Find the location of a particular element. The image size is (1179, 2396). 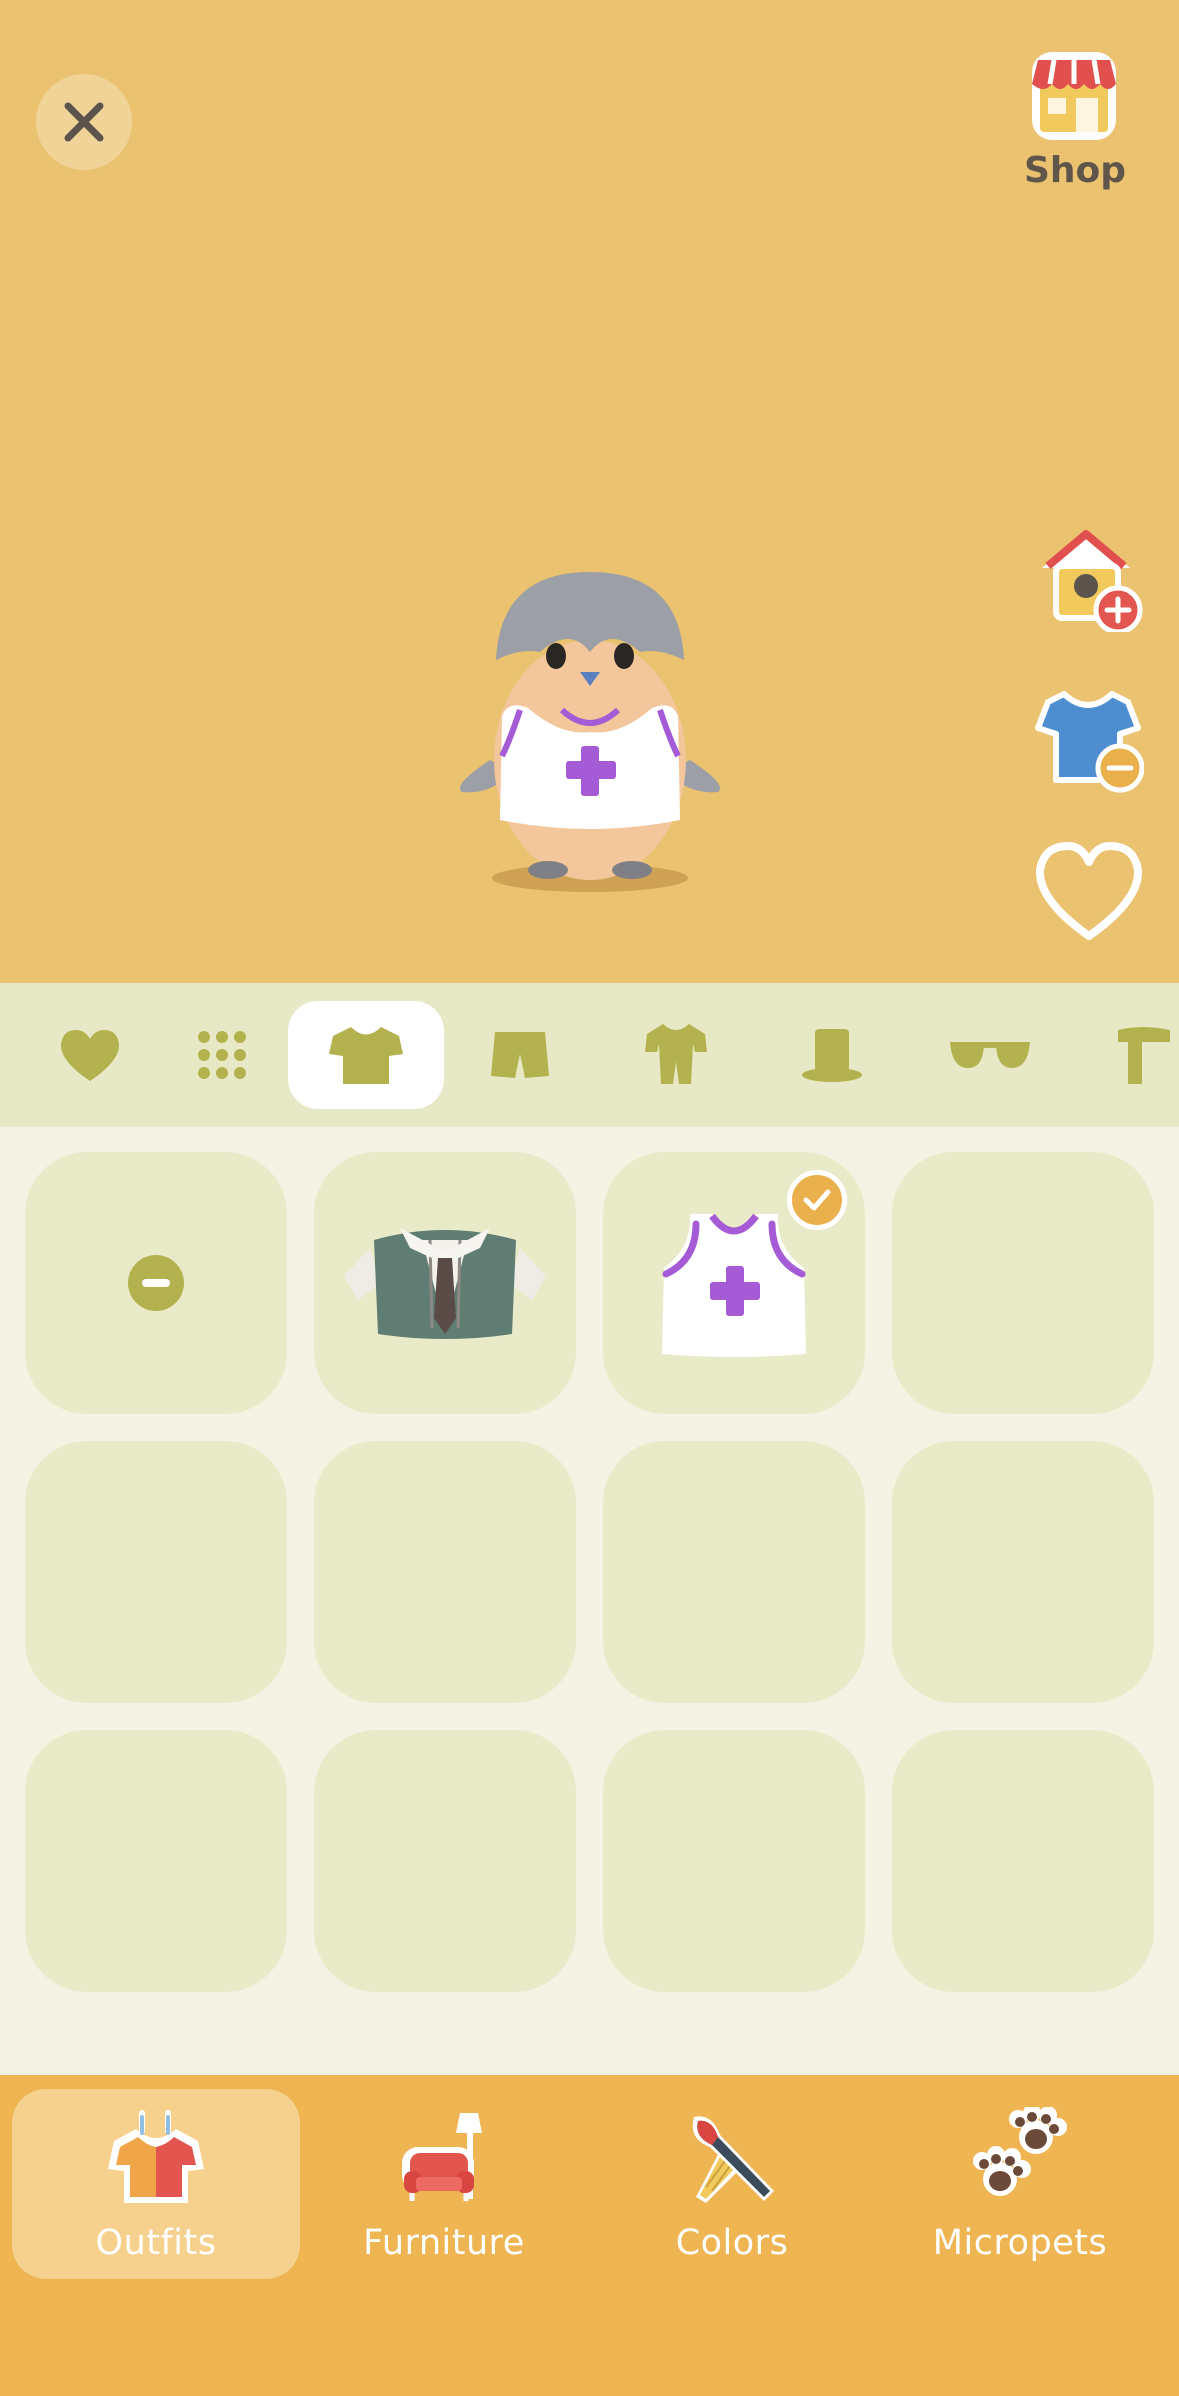

outfits-icon is located at coordinates (156, 2156).